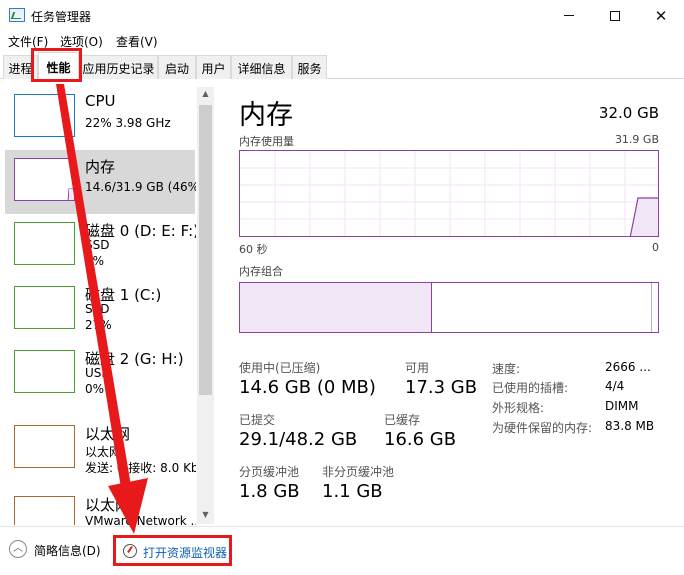  Describe the element at coordinates (257, 420) in the screenshot. I see `committed-label: 已提交` at that location.